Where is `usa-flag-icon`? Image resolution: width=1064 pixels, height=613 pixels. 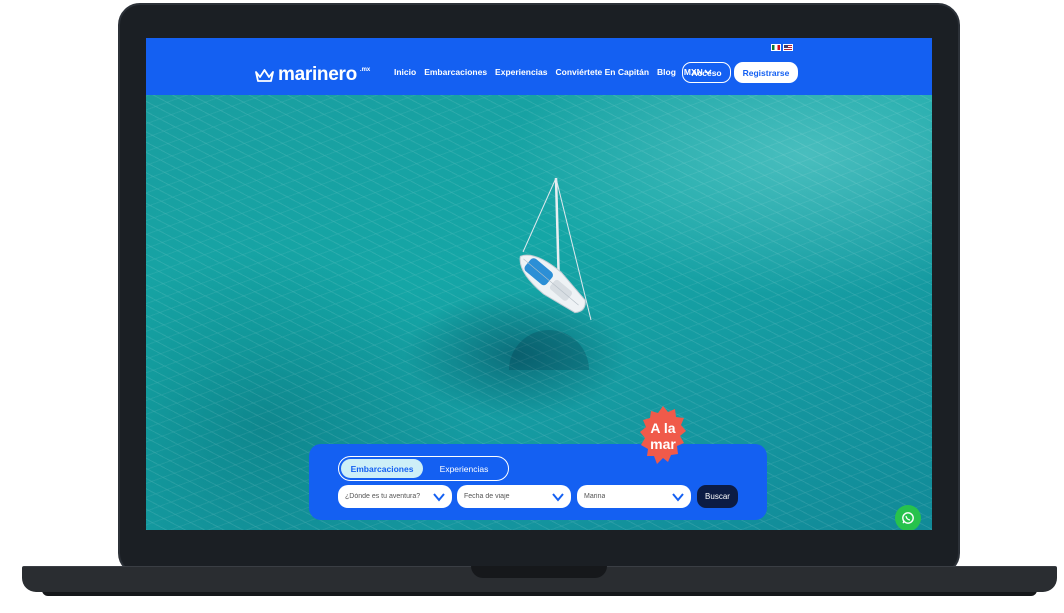 usa-flag-icon is located at coordinates (788, 47).